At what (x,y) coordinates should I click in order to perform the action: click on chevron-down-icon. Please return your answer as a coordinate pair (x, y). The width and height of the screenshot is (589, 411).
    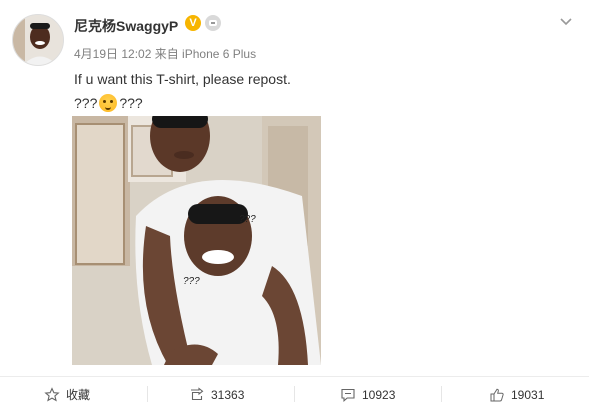
    Looking at the image, I should click on (566, 21).